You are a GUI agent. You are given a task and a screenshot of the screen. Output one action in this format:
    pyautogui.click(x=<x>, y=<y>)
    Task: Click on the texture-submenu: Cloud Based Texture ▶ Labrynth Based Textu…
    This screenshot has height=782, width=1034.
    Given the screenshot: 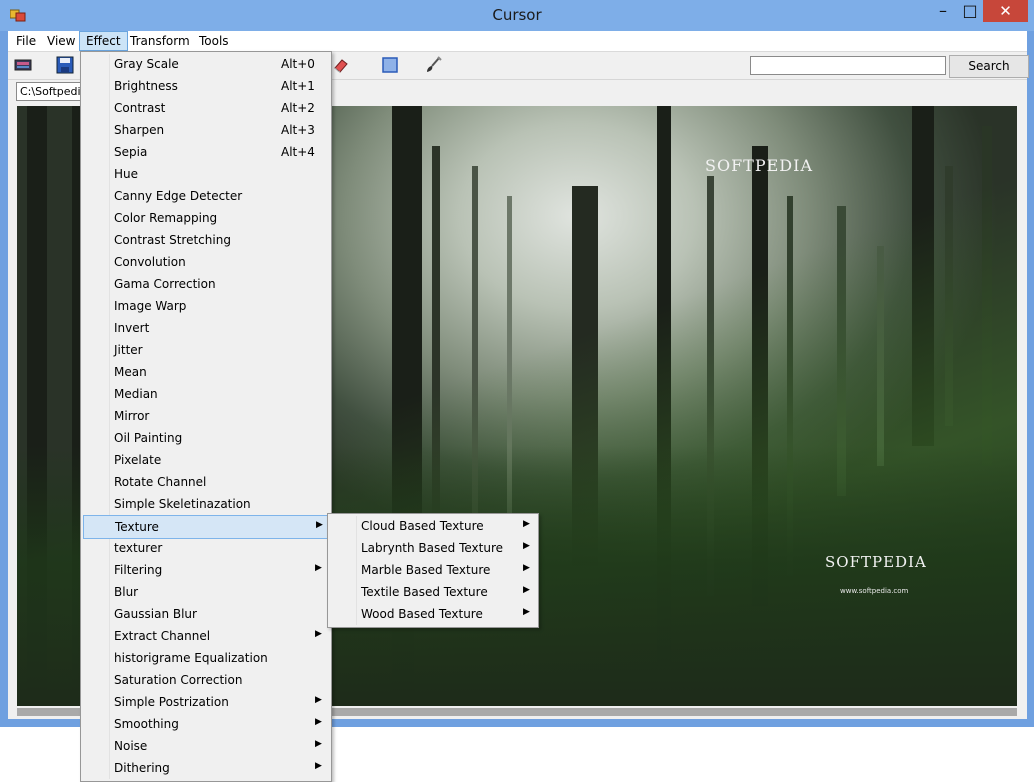 What is the action you would take?
    pyautogui.click(x=433, y=570)
    